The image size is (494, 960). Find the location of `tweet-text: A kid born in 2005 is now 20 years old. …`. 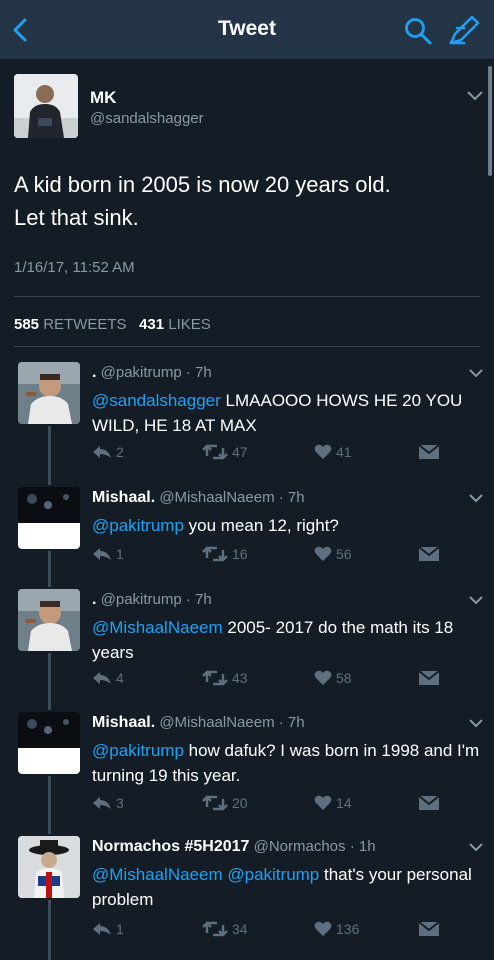

tweet-text: A kid born in 2005 is now 20 years old. … is located at coordinates (249, 201).